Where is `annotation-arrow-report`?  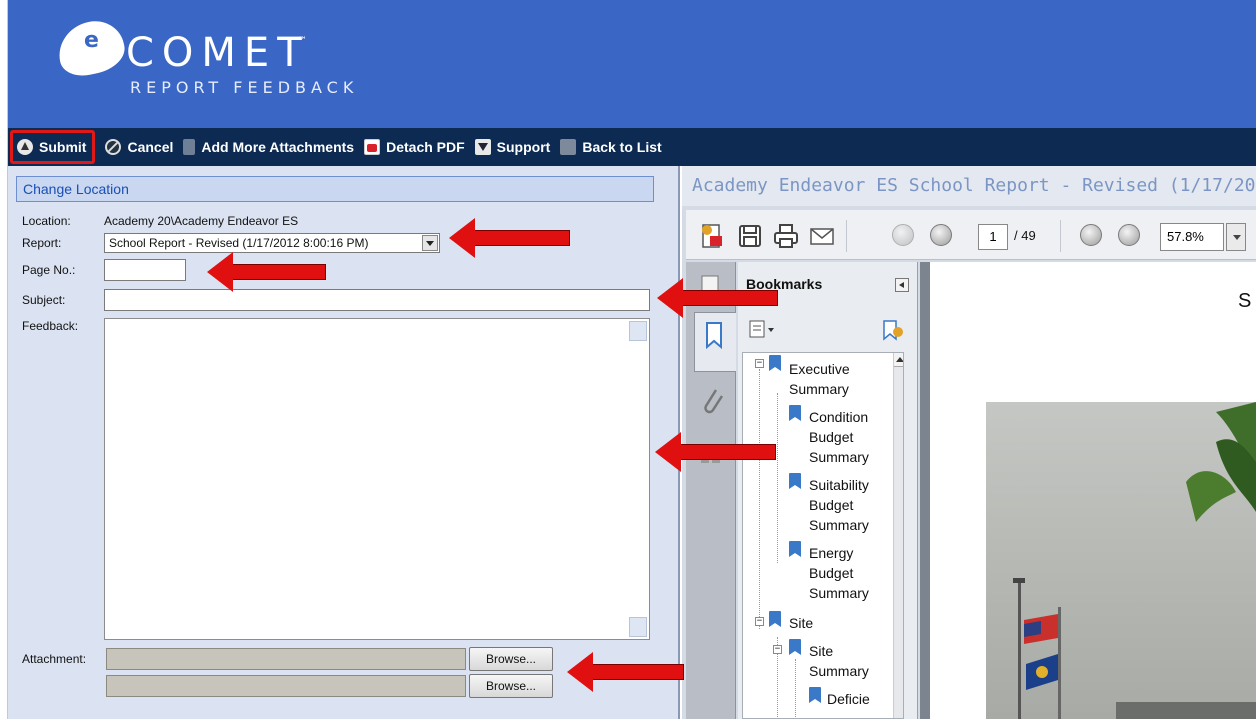 annotation-arrow-report is located at coordinates (509, 238).